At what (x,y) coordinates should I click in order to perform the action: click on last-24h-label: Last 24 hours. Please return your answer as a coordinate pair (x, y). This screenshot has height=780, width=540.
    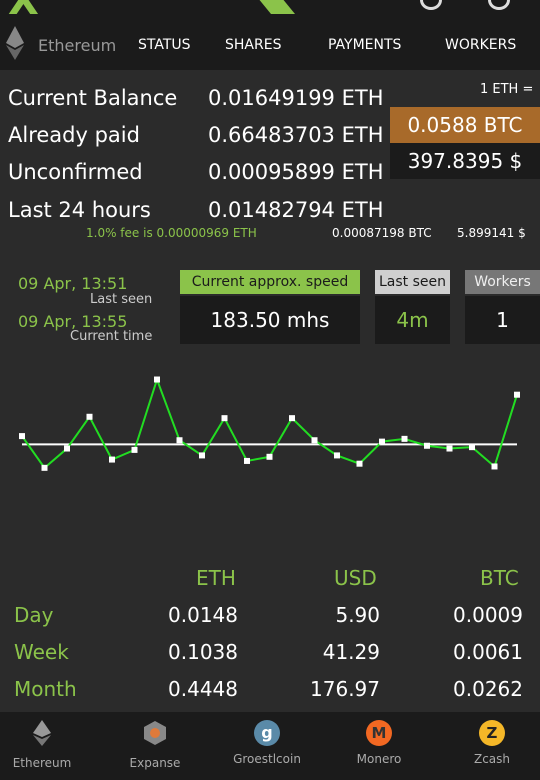
    Looking at the image, I should click on (79, 210).